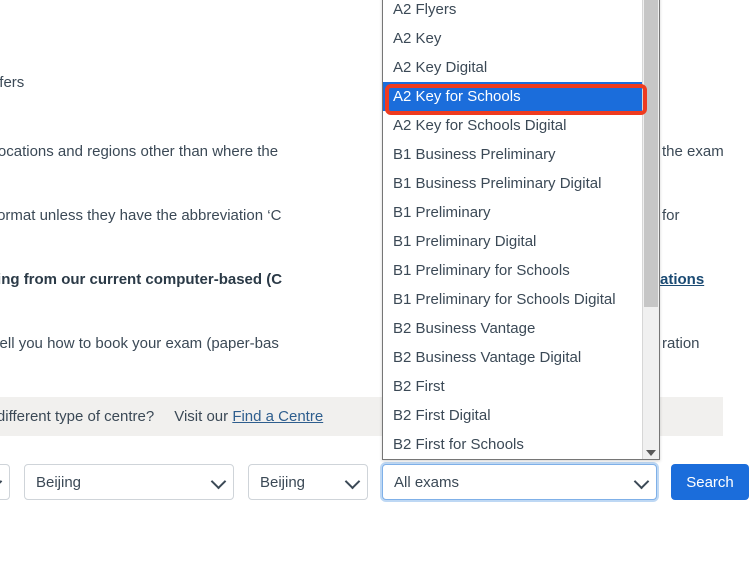 The image size is (751, 578). Describe the element at coordinates (512, 67) in the screenshot. I see `exam-option-item: A2 Key Digital` at that location.